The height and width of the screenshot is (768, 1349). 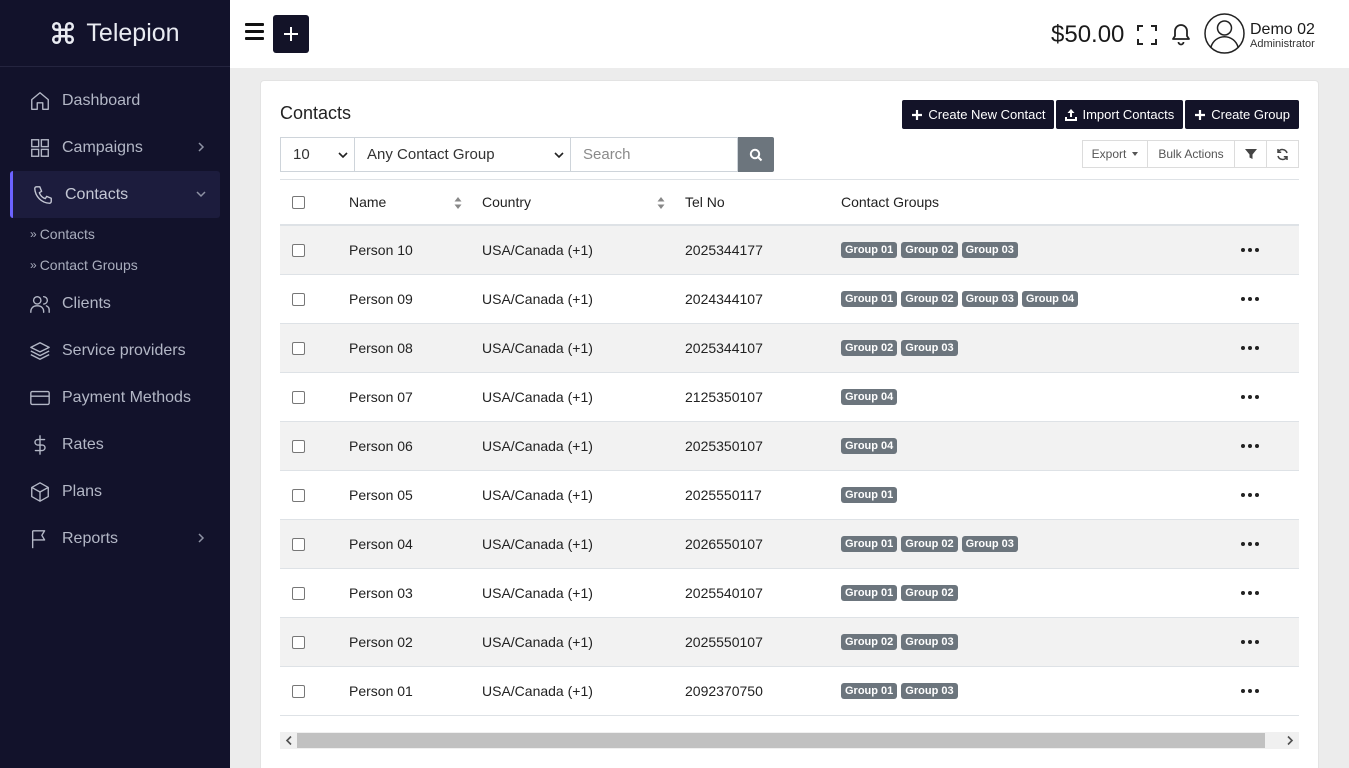 What do you see at coordinates (869, 446) in the screenshot?
I see `group-badge: Group 04` at bounding box center [869, 446].